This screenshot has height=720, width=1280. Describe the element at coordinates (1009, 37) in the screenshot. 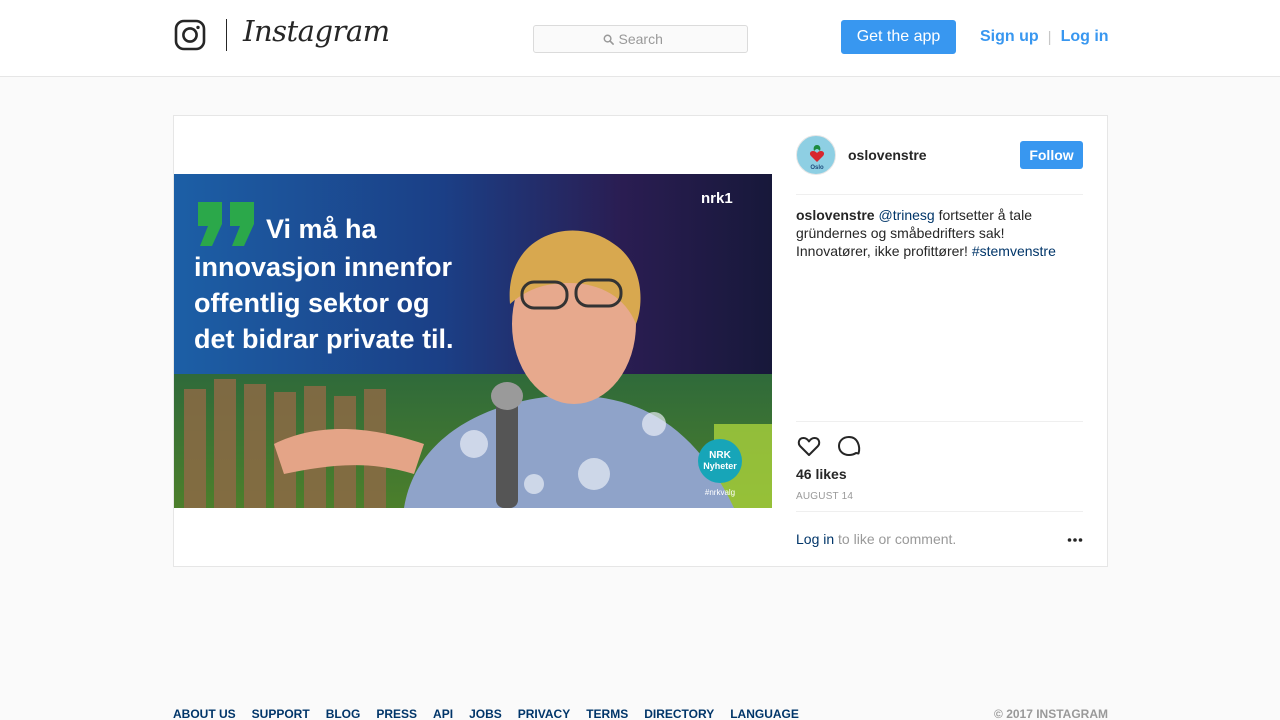

I see `sign-up-link: Sign up` at that location.